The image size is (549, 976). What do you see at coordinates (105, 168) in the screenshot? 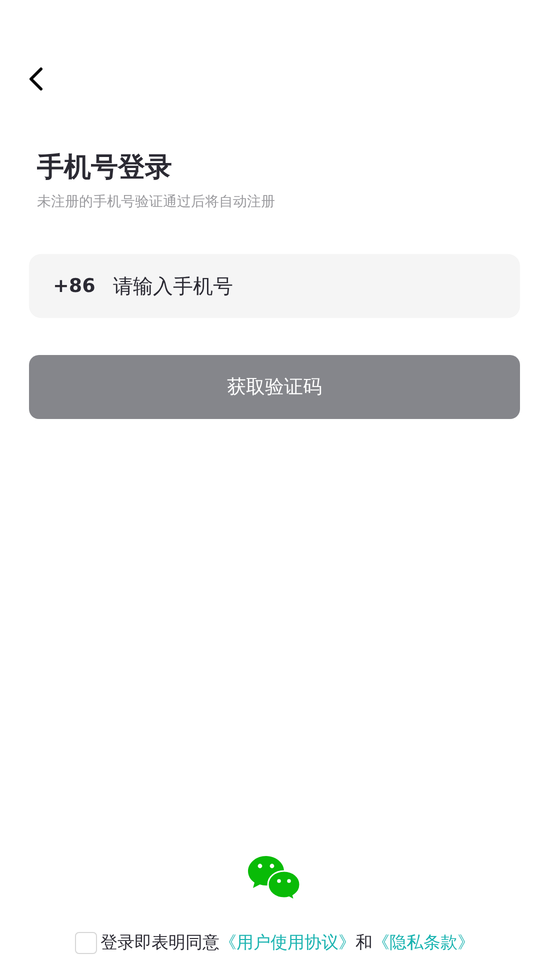
I see `page-title: 手机号登录` at bounding box center [105, 168].